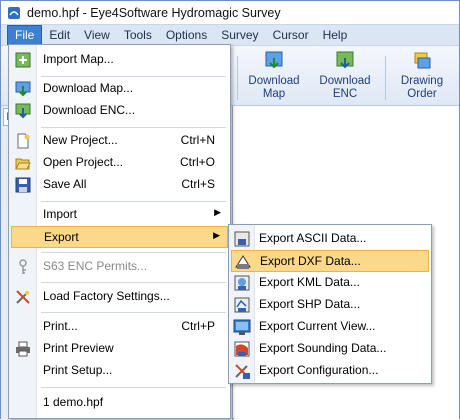 This screenshot has height=420, width=460. Describe the element at coordinates (335, 35) in the screenshot. I see `menu-help: Help` at that location.